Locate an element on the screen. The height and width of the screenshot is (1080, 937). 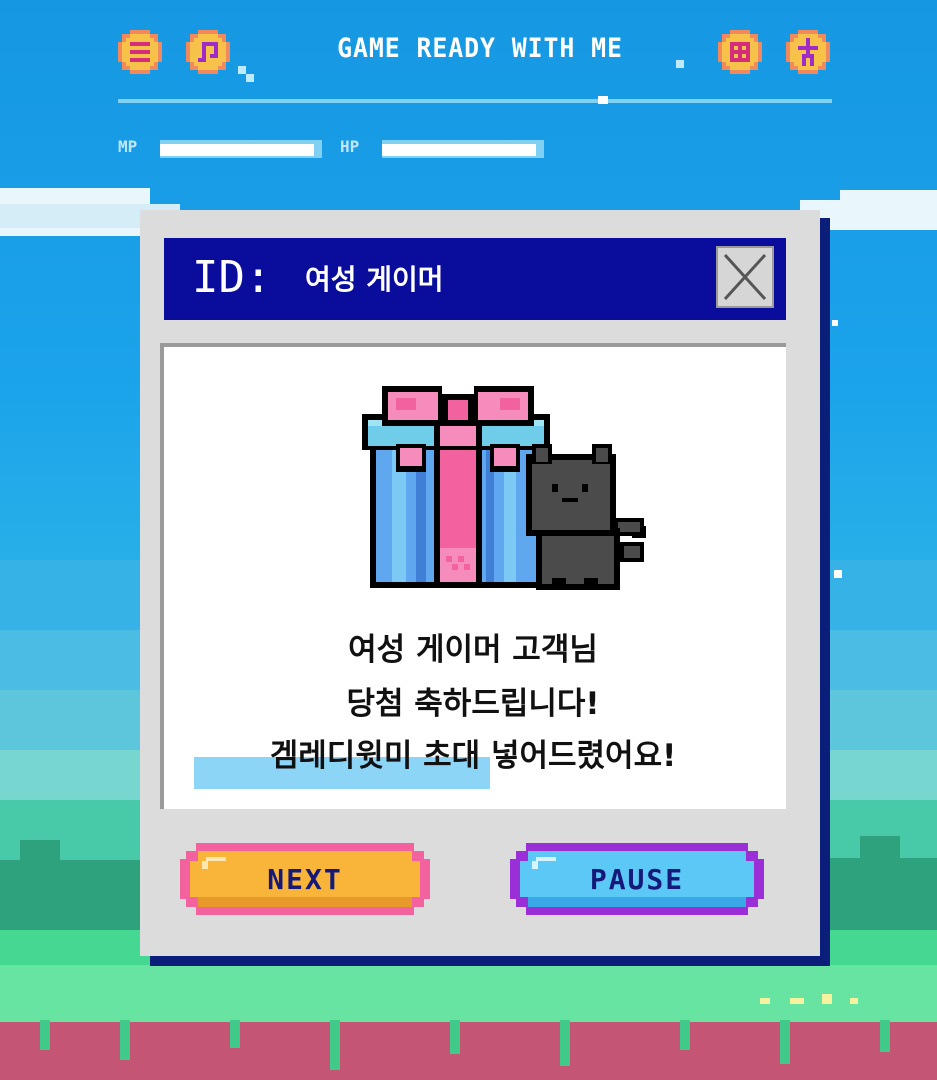
game-title: GAME READY WITH ME is located at coordinates (480, 48).